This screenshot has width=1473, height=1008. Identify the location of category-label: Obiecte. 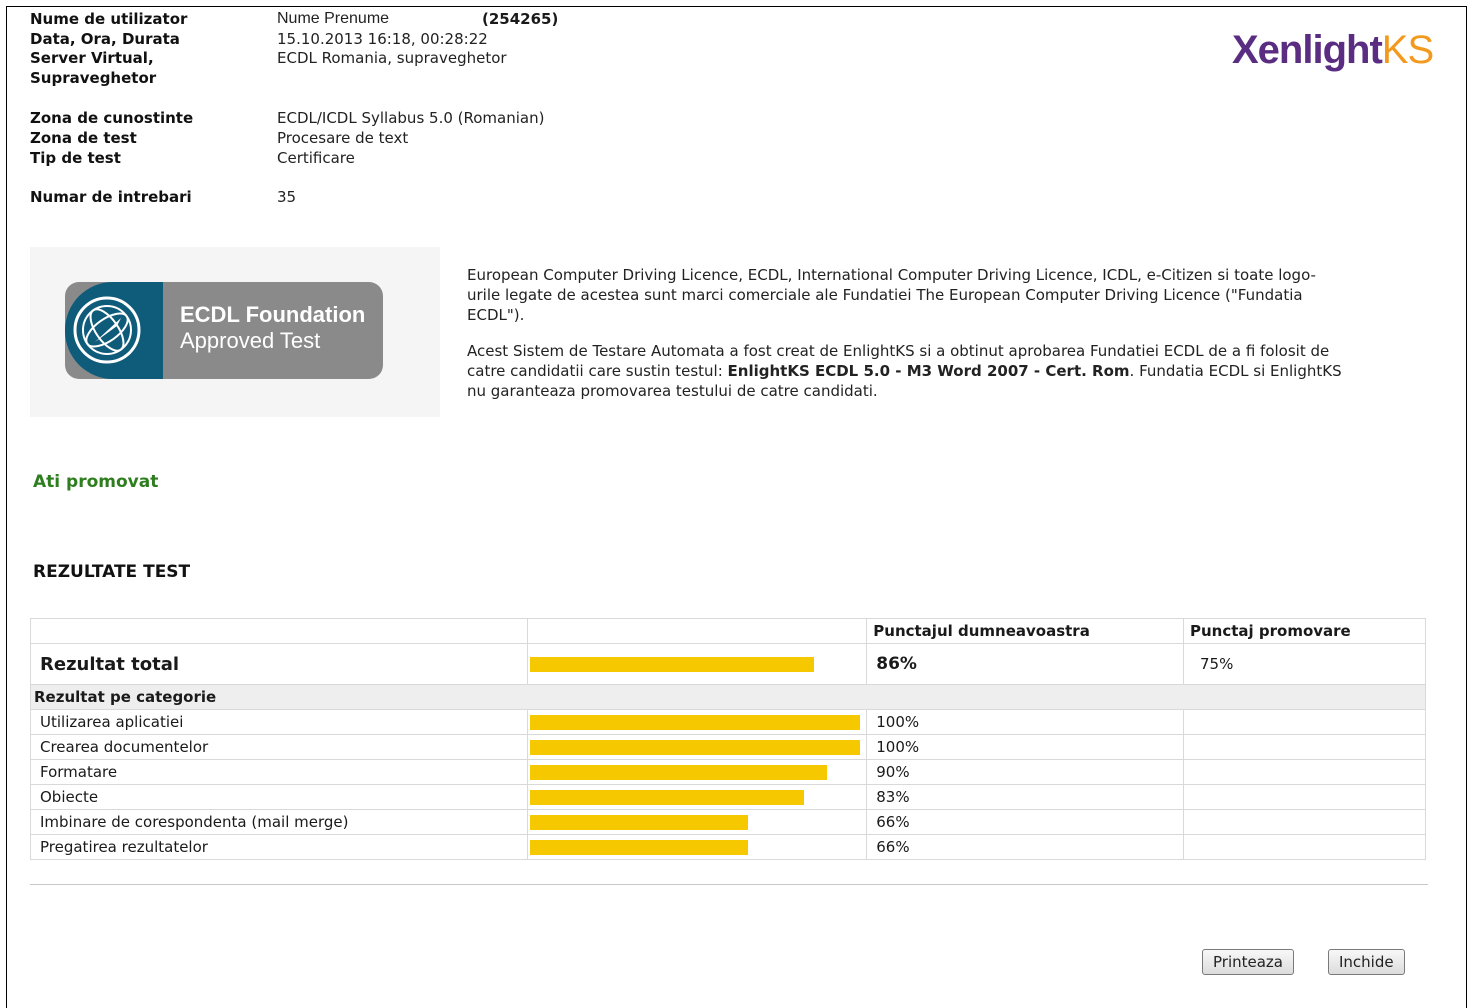
(279, 797).